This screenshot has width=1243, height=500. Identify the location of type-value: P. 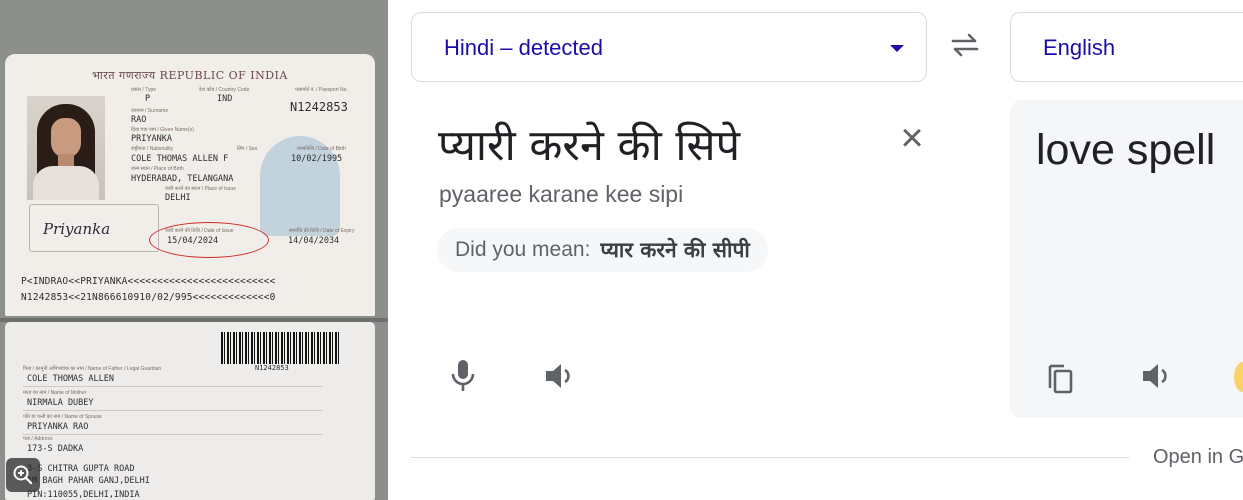
(148, 99).